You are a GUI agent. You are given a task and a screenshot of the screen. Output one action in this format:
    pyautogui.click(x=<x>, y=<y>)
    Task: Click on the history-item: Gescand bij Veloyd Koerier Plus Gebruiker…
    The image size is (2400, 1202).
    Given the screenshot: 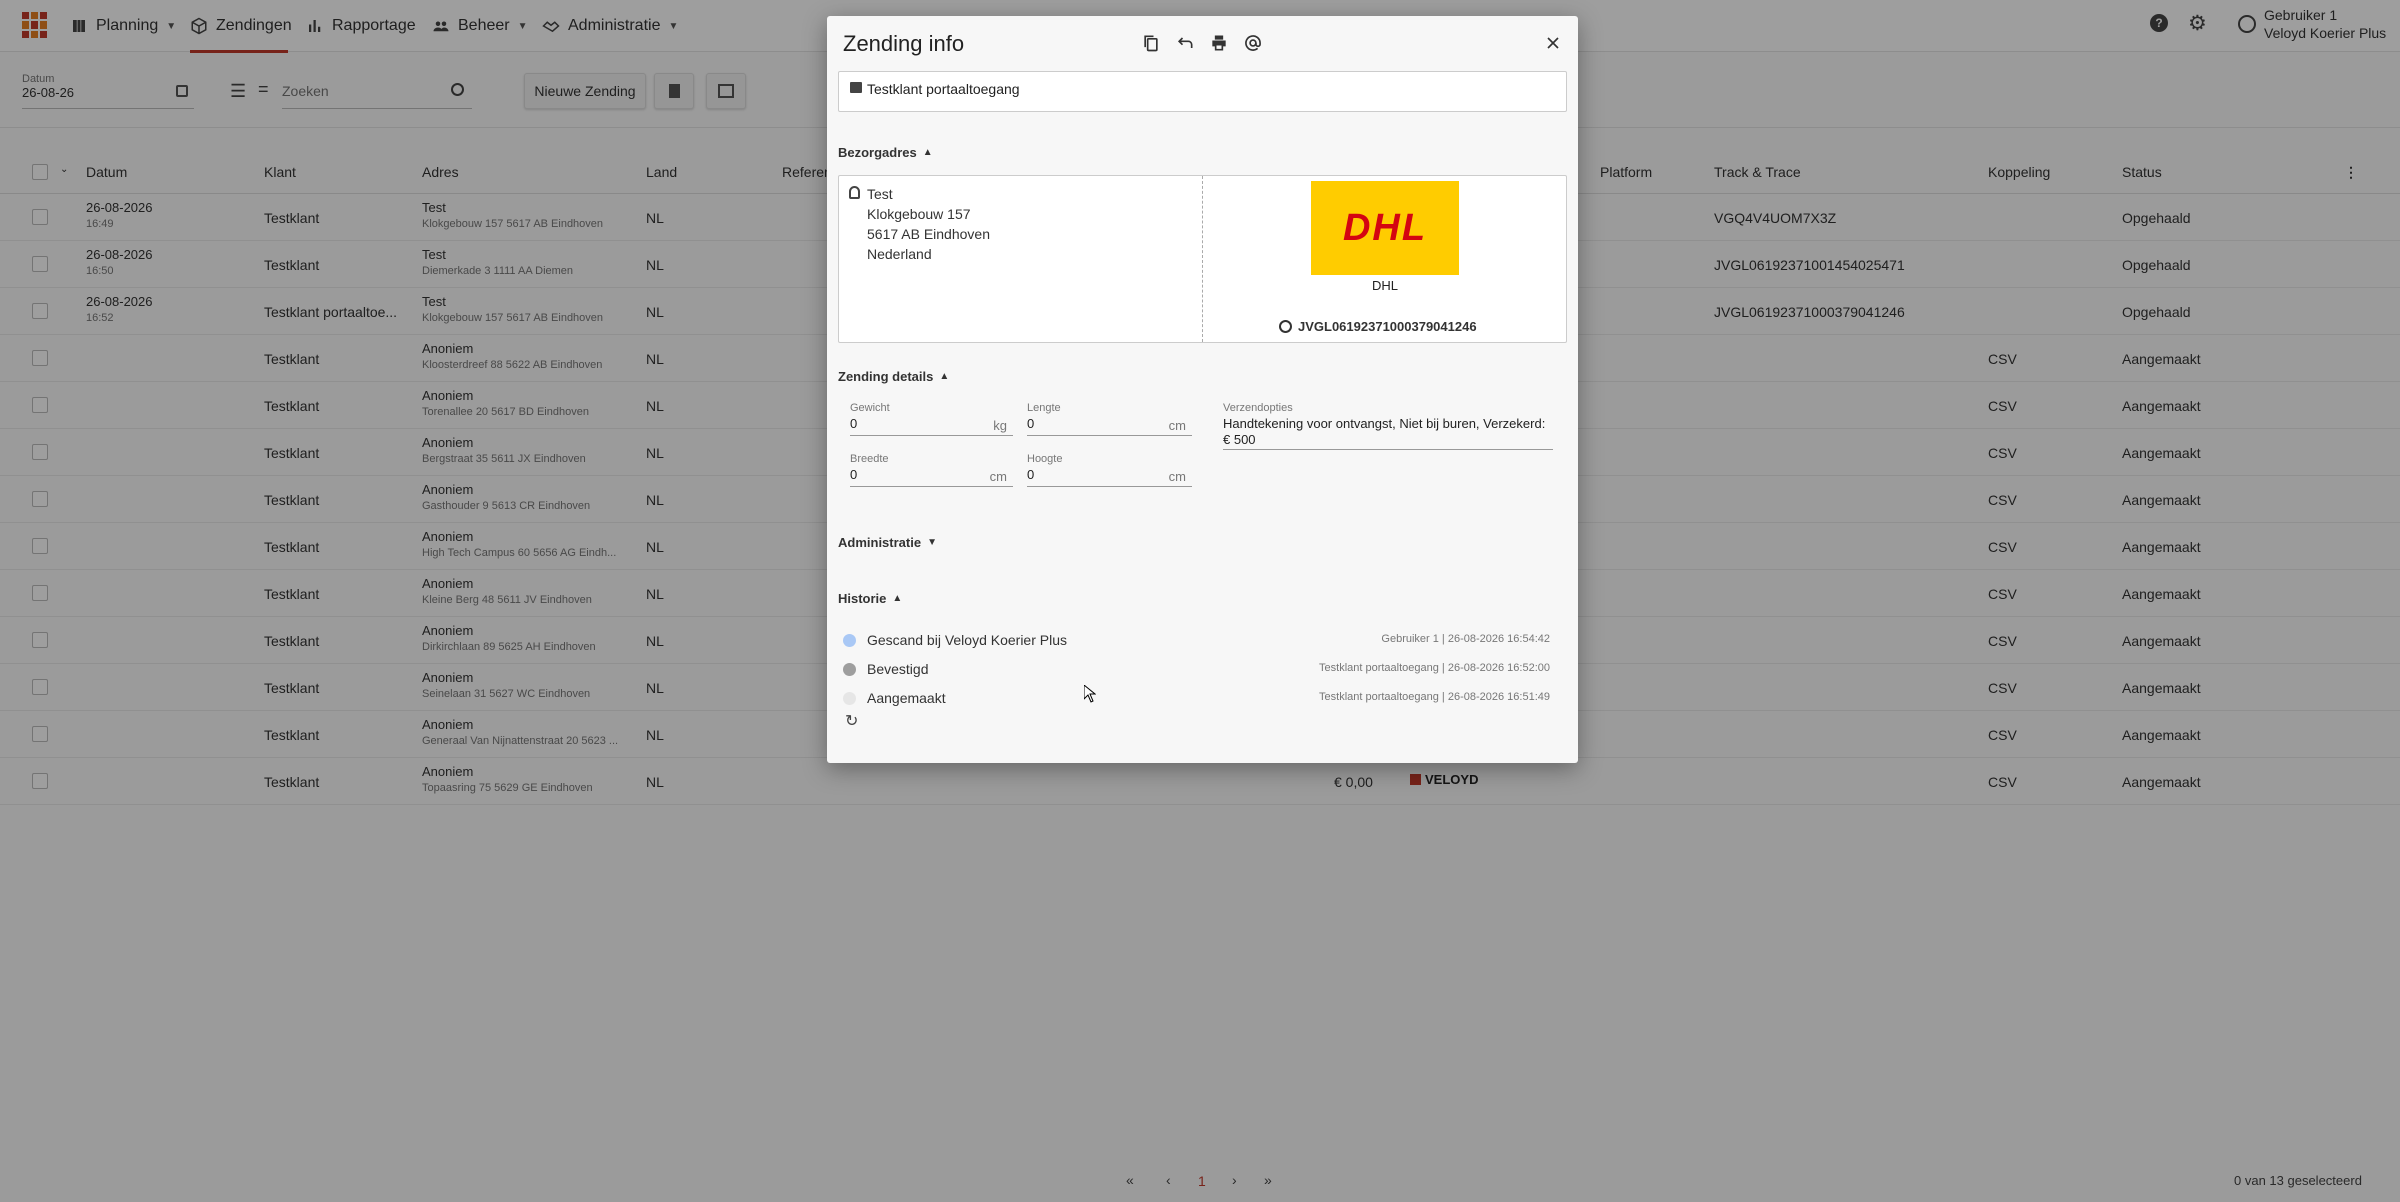 What is the action you would take?
    pyautogui.click(x=1203, y=641)
    